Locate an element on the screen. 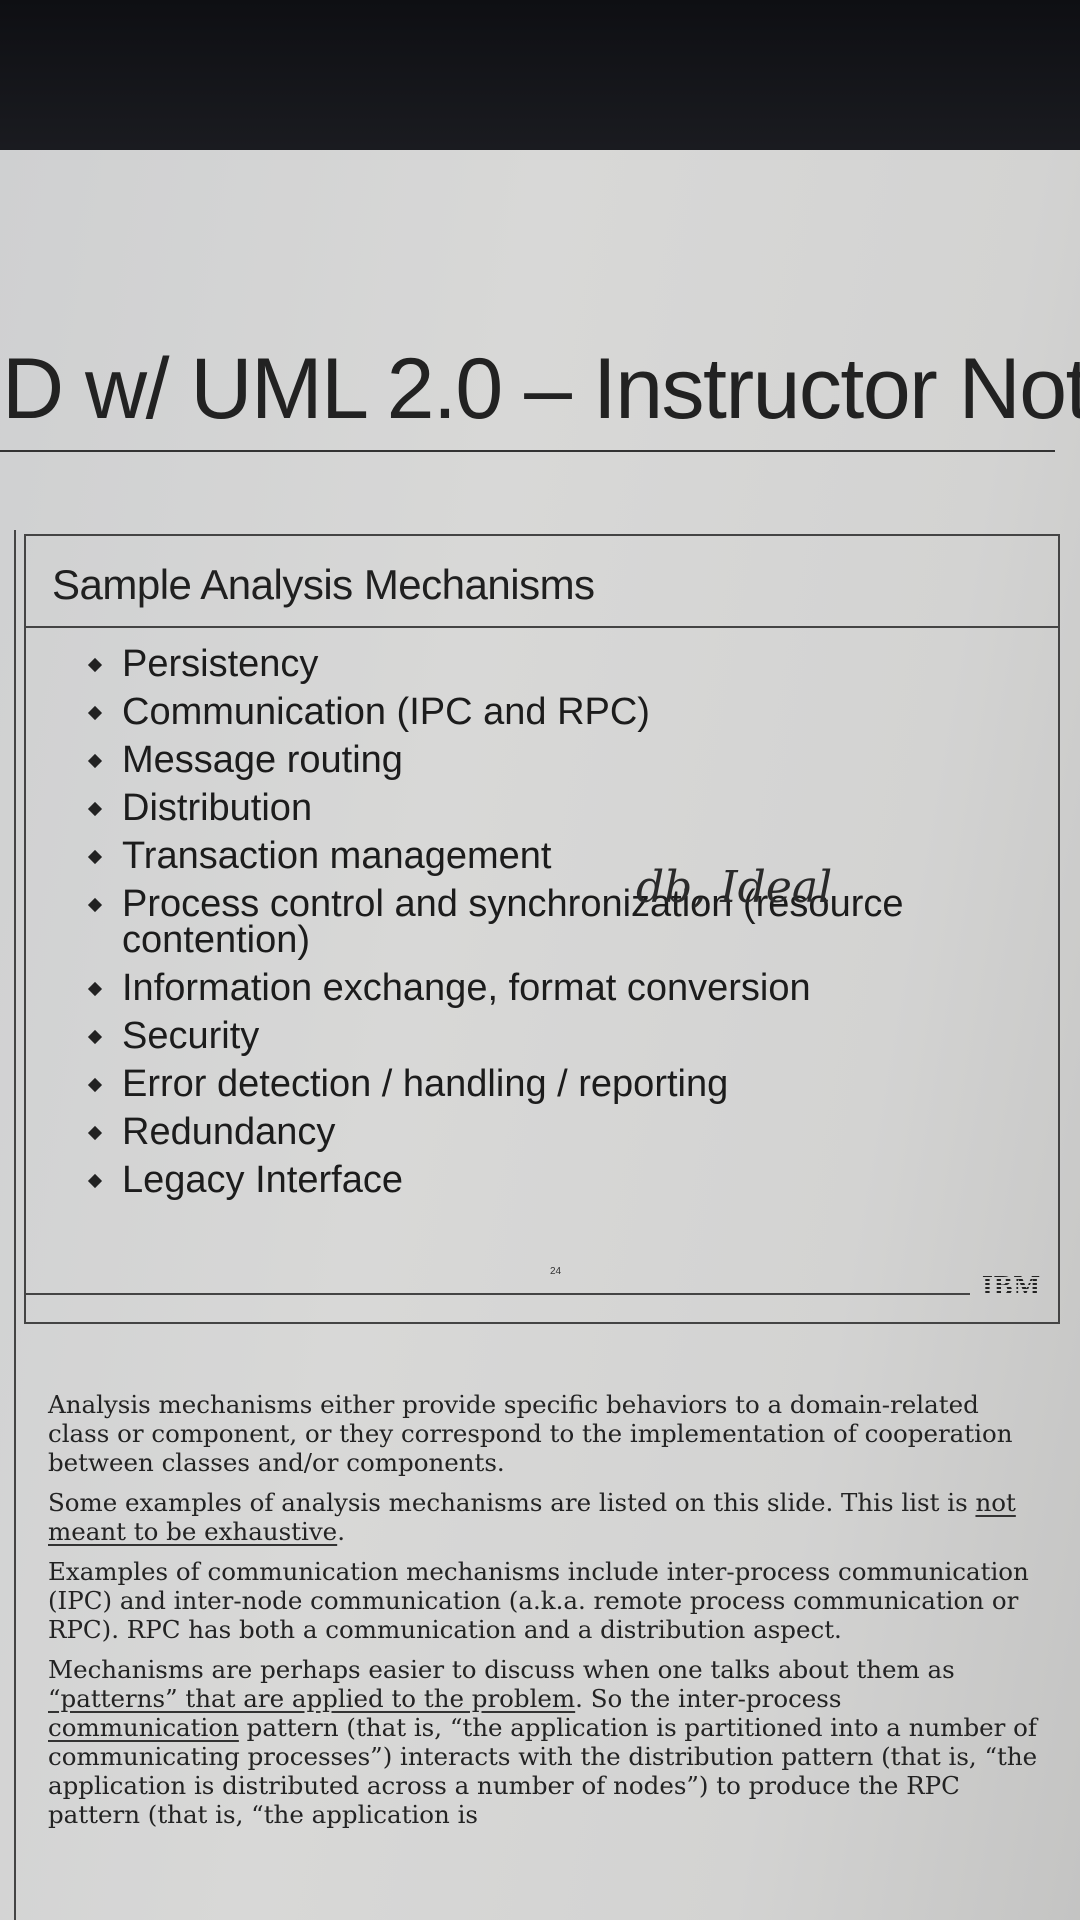  list-item-text: Redundancy is located at coordinates (229, 1132).